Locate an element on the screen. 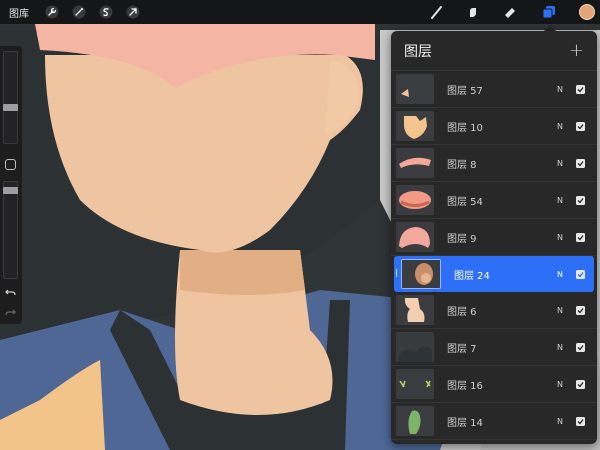 The image size is (600, 450). layer-name: 图层 10 is located at coordinates (465, 128).